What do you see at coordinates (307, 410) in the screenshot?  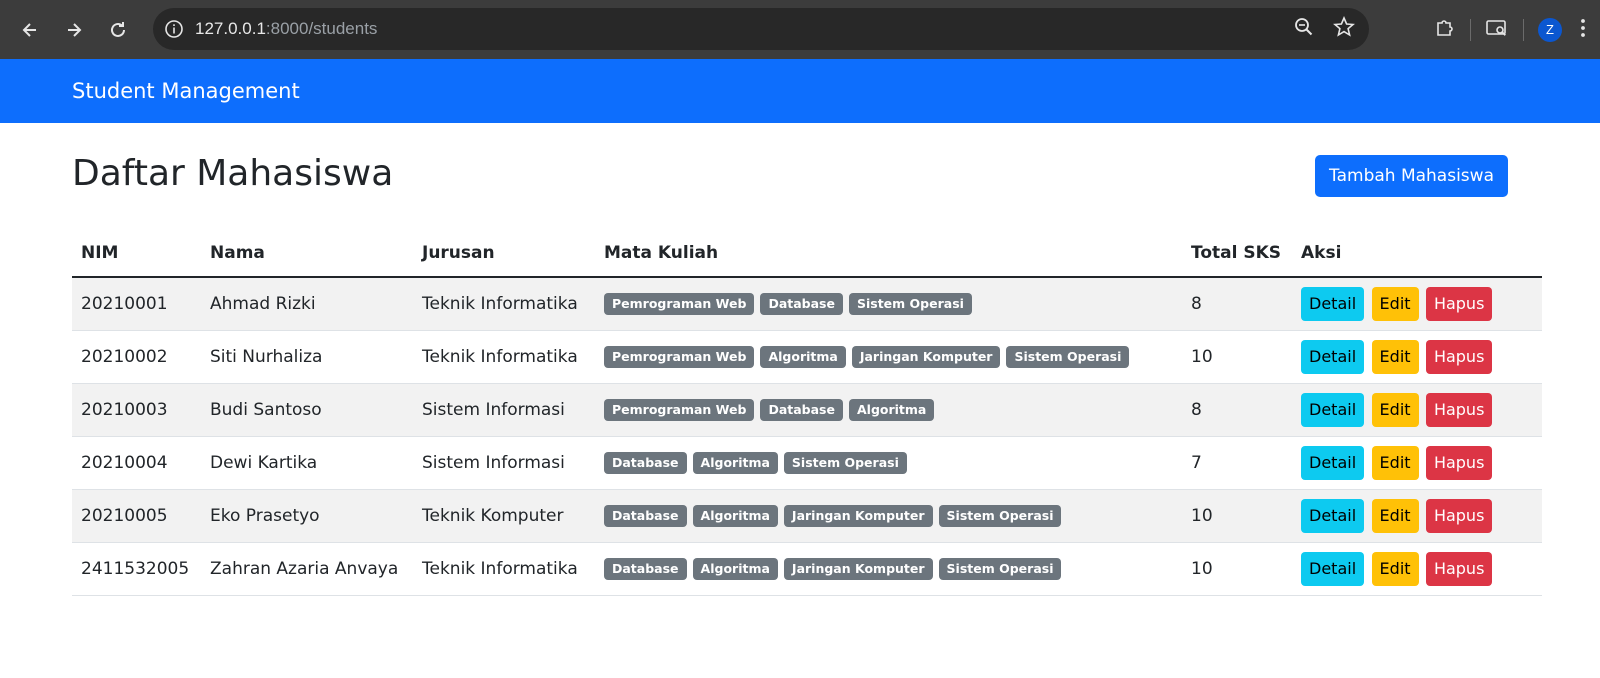 I see `cell-nama: Budi Santoso` at bounding box center [307, 410].